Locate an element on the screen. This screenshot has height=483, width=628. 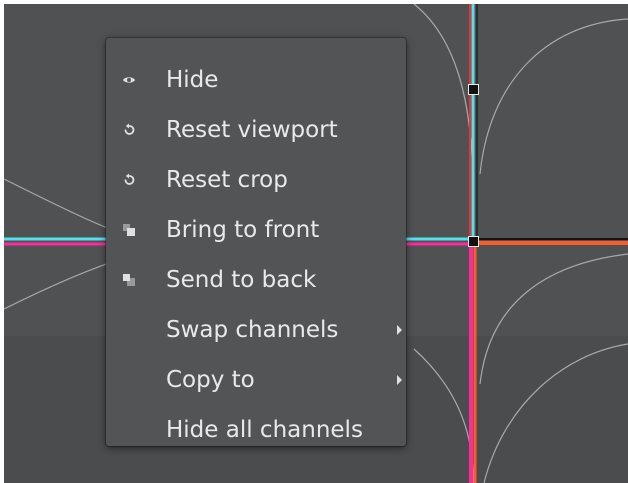
menu-item-label: Hide is located at coordinates (192, 80).